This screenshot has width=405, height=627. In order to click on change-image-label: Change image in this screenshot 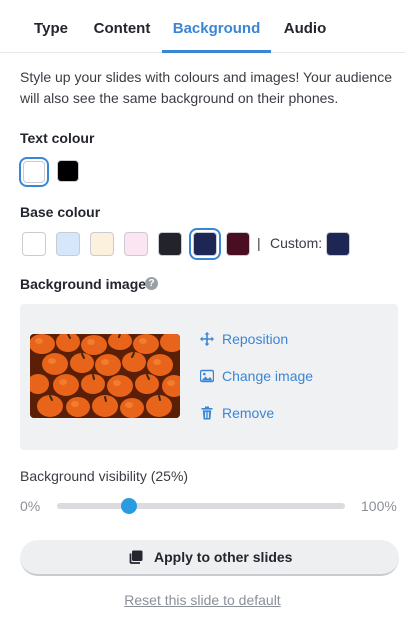, I will do `click(268, 376)`.